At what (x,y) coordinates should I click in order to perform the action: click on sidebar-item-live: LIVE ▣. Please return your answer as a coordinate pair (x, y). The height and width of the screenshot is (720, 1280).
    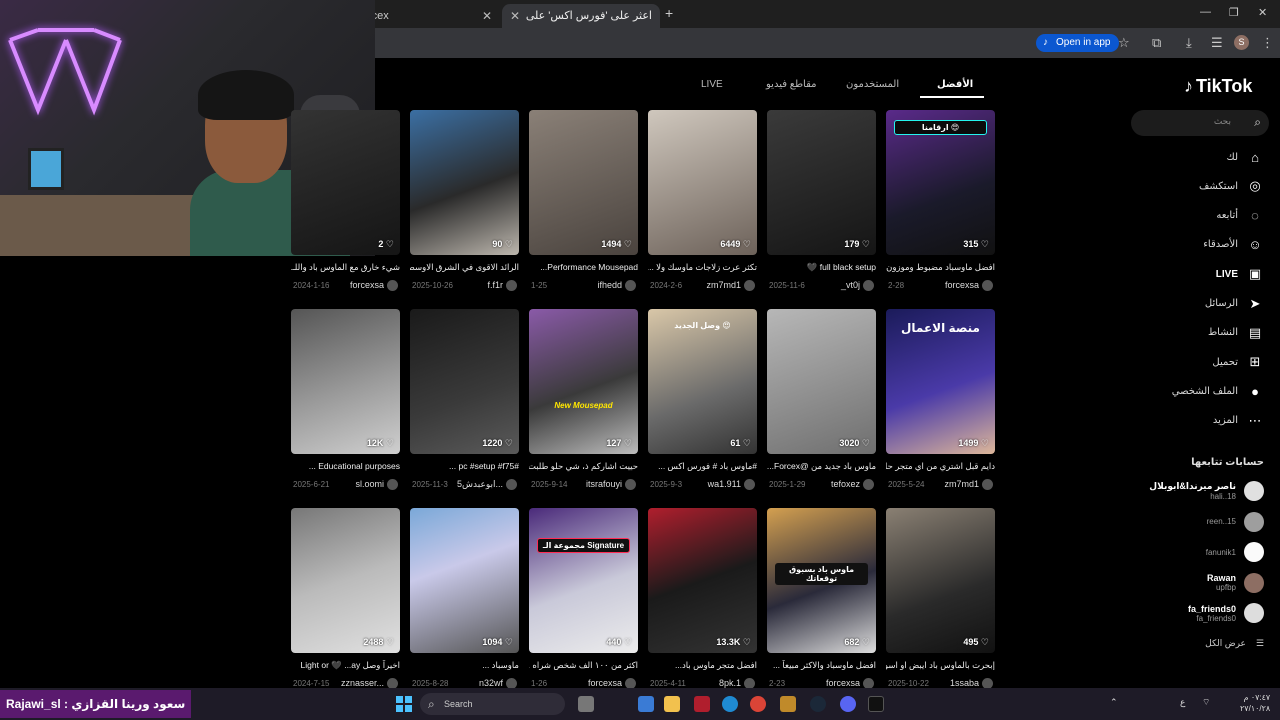
    Looking at the image, I should click on (1240, 274).